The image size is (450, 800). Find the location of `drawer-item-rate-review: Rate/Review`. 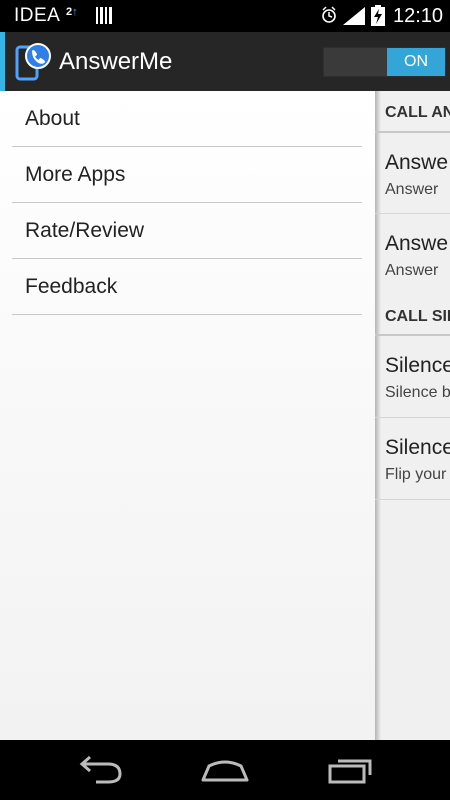

drawer-item-rate-review: Rate/Review is located at coordinates (187, 231).